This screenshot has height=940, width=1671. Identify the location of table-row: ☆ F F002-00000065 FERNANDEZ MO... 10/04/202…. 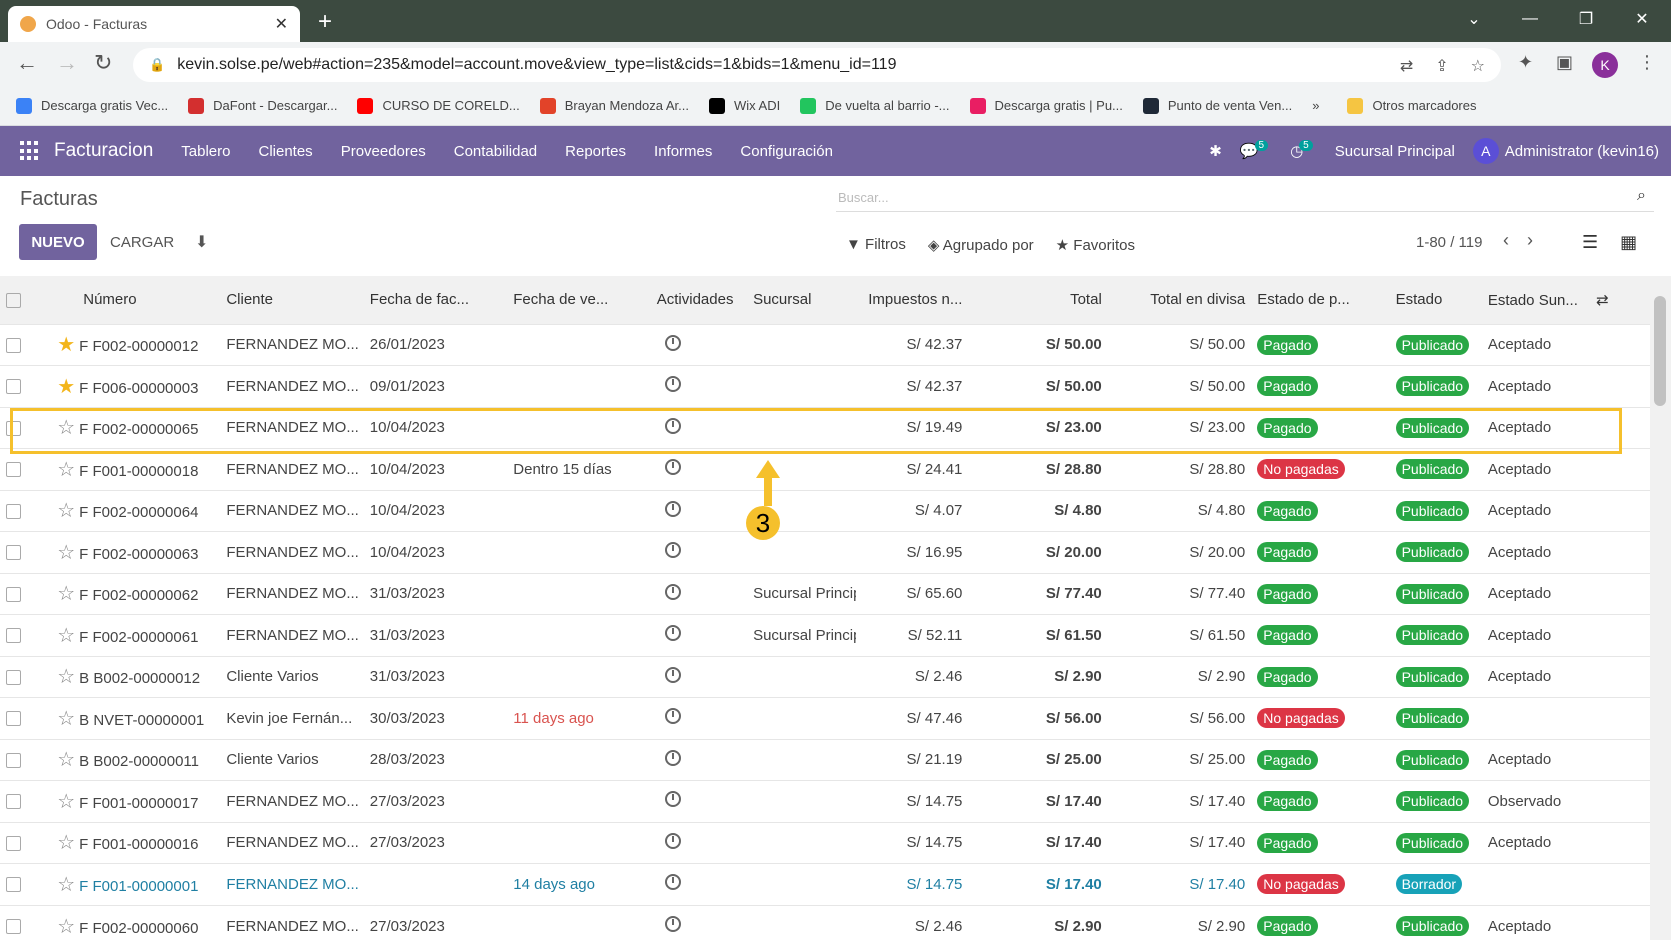
(825, 427).